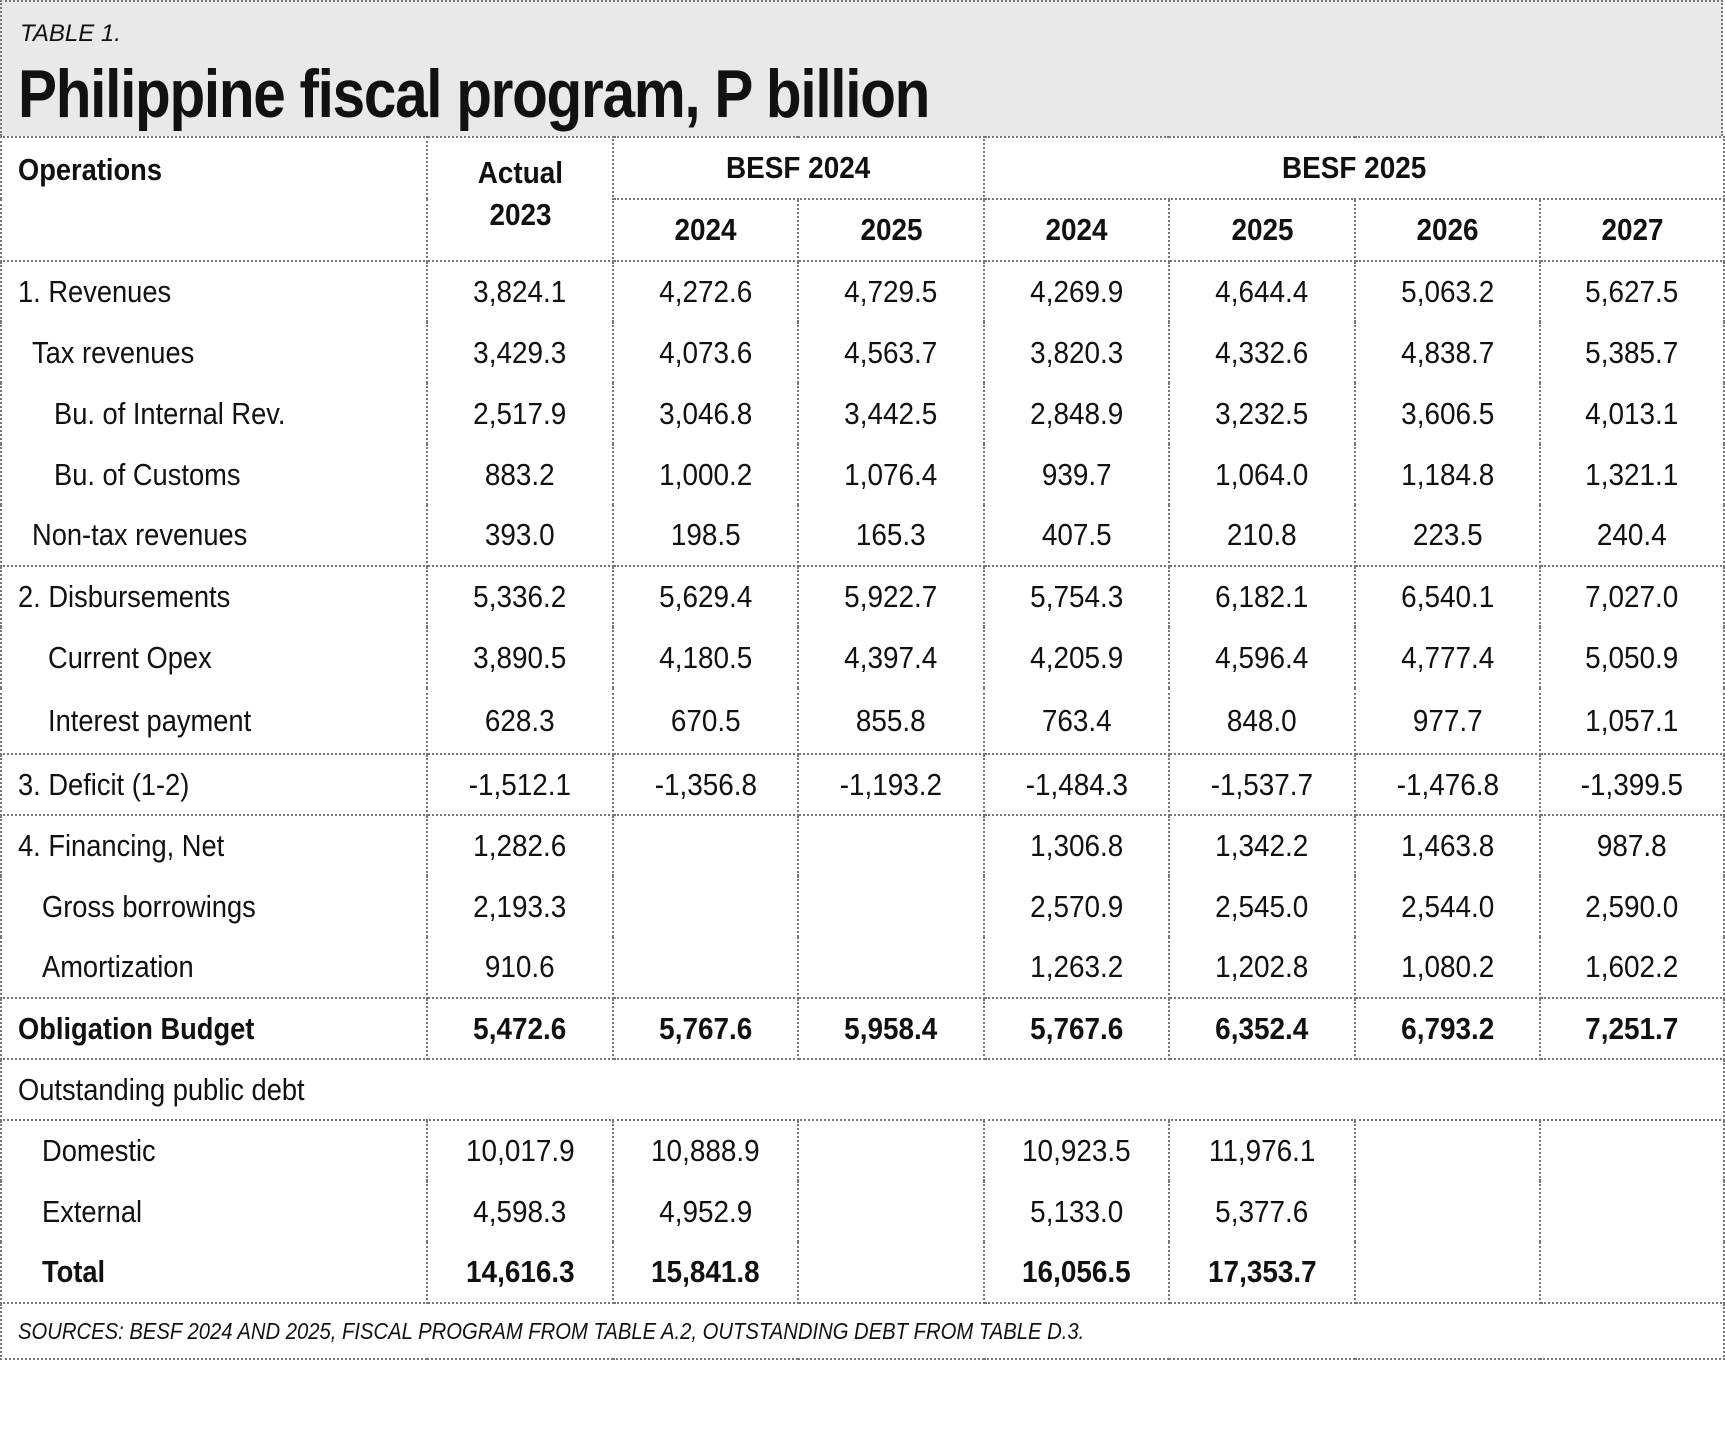  I want to click on cell: 4,598.3, so click(520, 1211).